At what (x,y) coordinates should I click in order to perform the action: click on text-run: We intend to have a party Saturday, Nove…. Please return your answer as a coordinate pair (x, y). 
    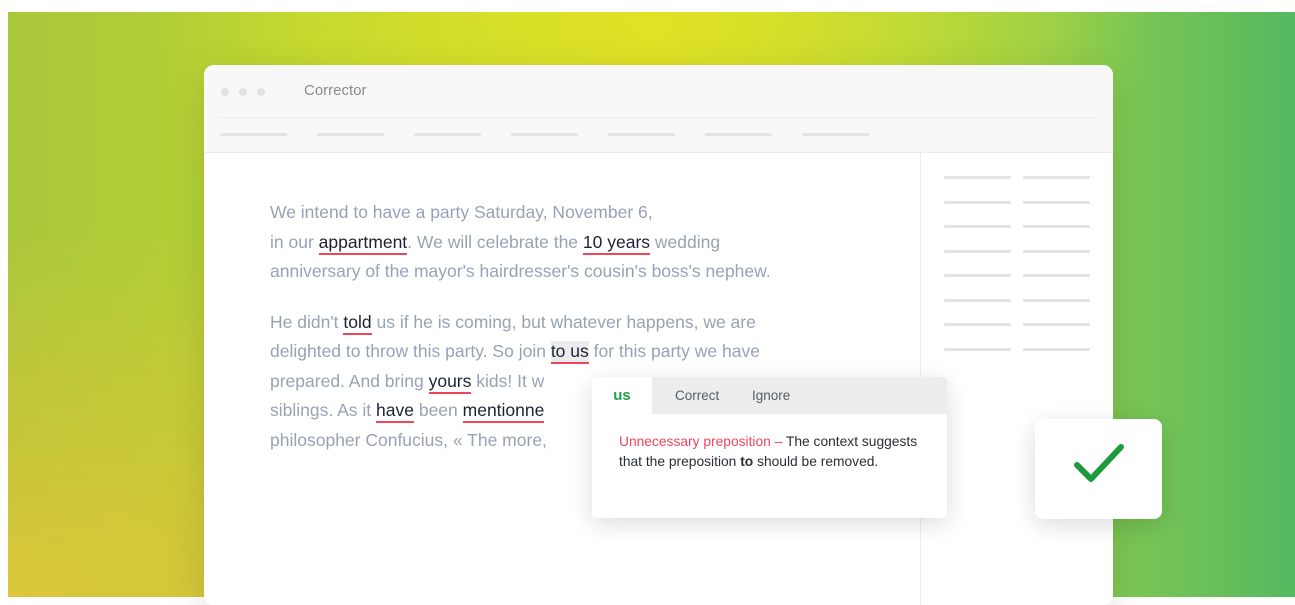
    Looking at the image, I should click on (461, 212).